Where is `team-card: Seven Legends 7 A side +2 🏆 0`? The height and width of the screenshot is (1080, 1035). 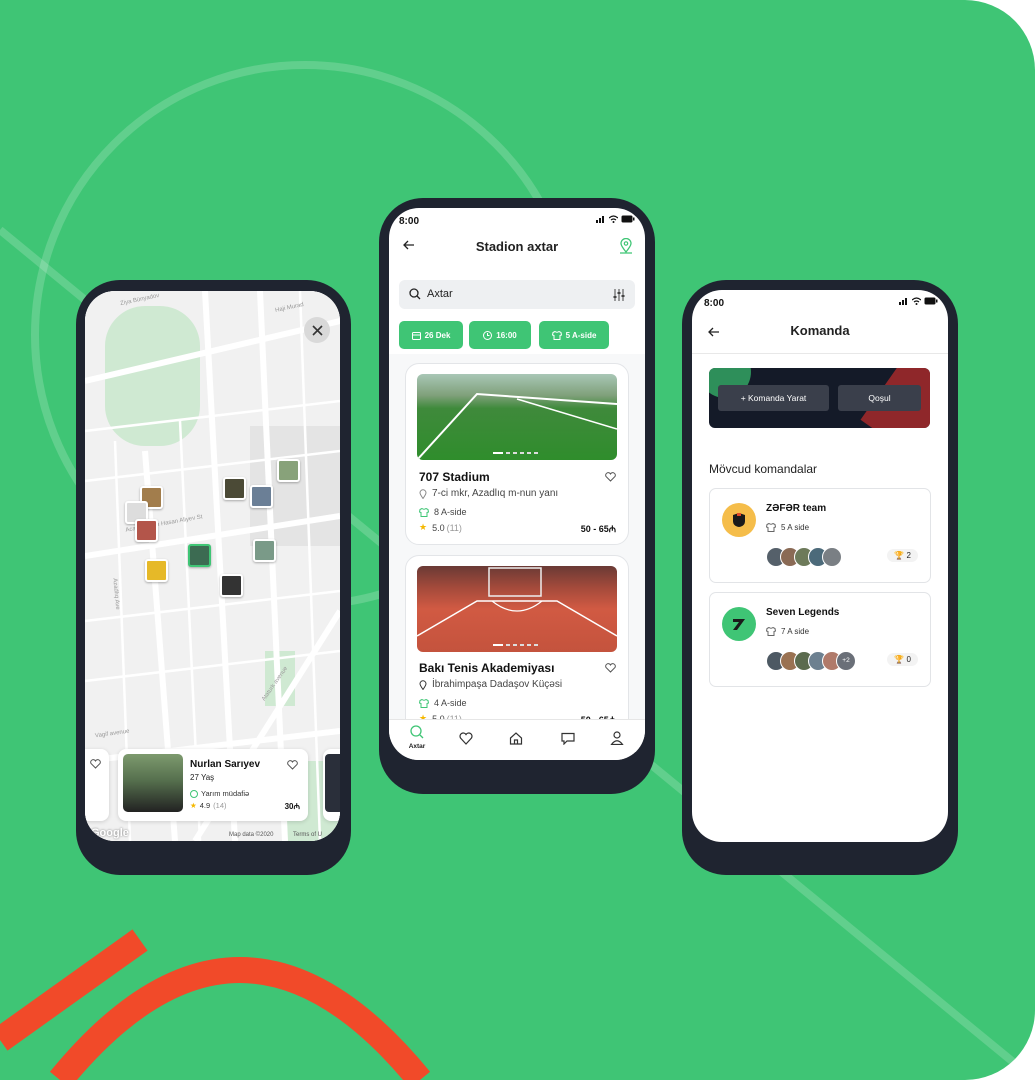 team-card: Seven Legends 7 A side +2 🏆 0 is located at coordinates (820, 639).